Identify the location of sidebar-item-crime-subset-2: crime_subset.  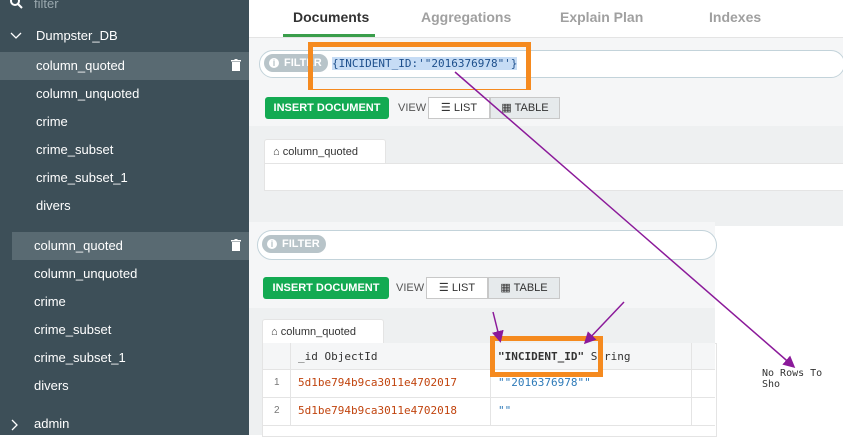
(124, 330).